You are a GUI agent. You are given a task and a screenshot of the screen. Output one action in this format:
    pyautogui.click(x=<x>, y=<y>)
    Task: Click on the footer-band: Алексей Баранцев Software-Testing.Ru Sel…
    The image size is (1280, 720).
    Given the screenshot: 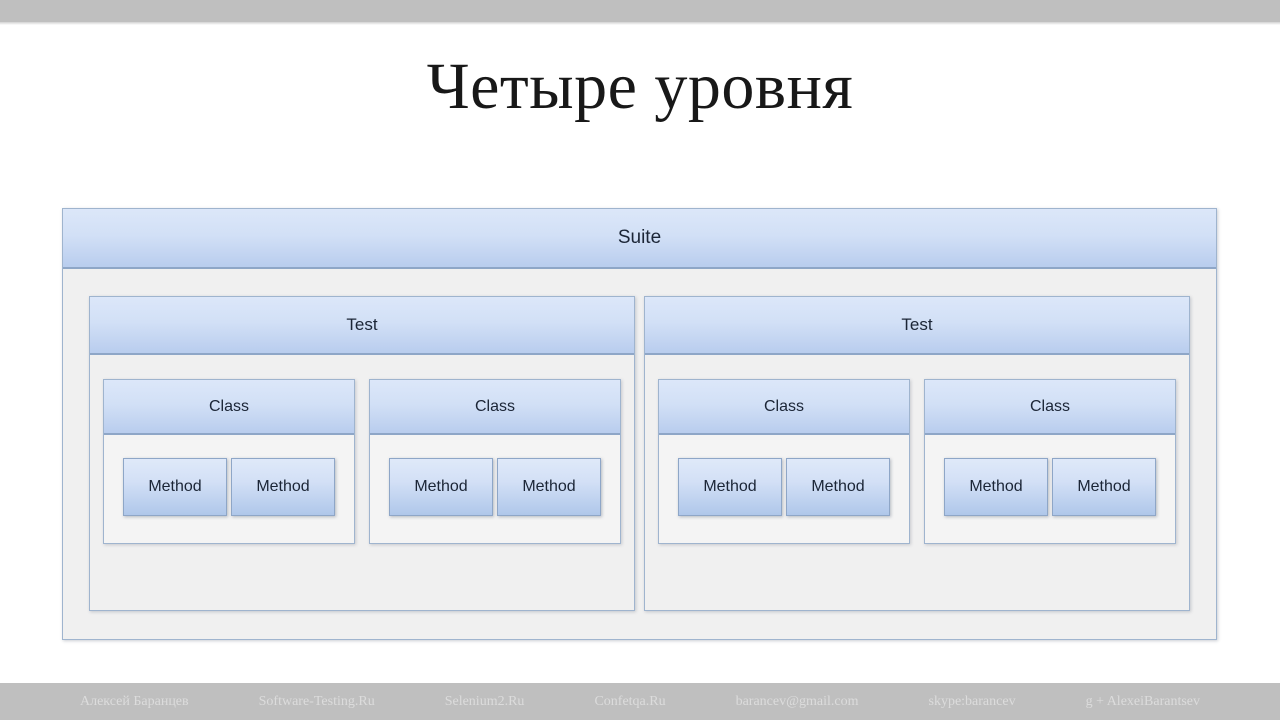 What is the action you would take?
    pyautogui.click(x=640, y=701)
    